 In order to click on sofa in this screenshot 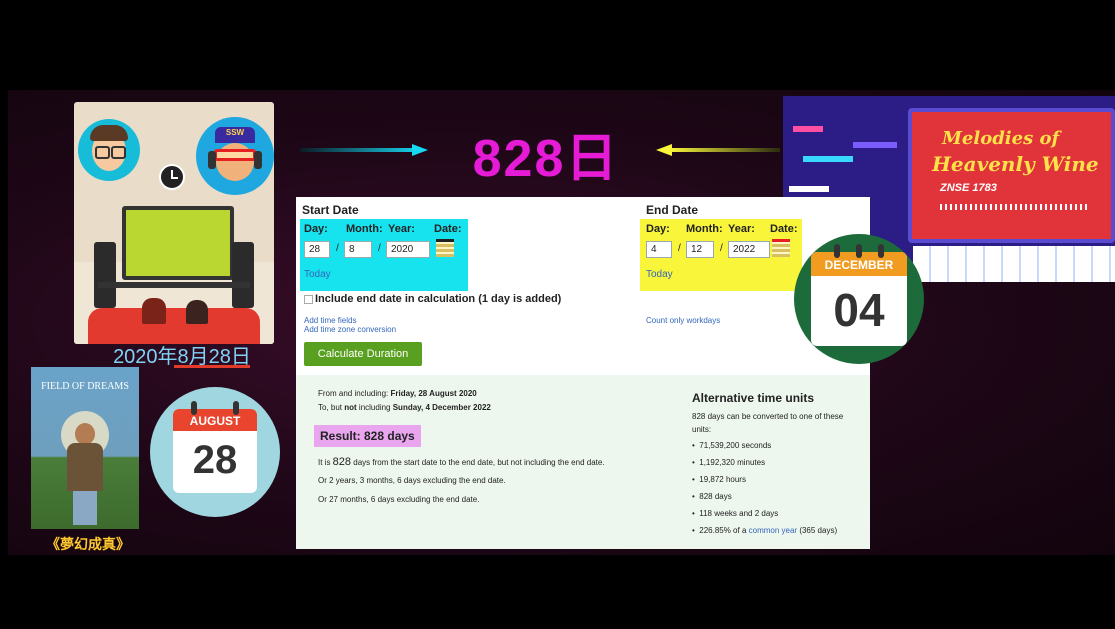, I will do `click(174, 326)`.